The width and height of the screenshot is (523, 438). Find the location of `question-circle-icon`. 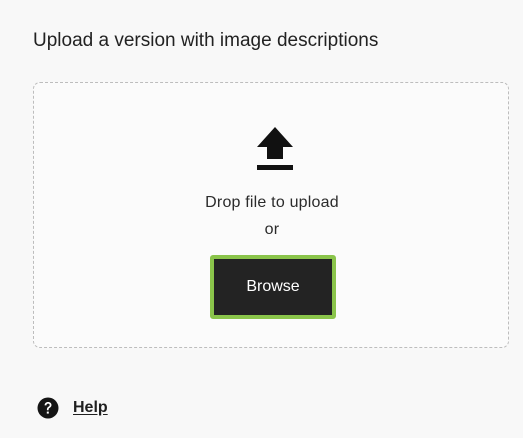

question-circle-icon is located at coordinates (48, 408).